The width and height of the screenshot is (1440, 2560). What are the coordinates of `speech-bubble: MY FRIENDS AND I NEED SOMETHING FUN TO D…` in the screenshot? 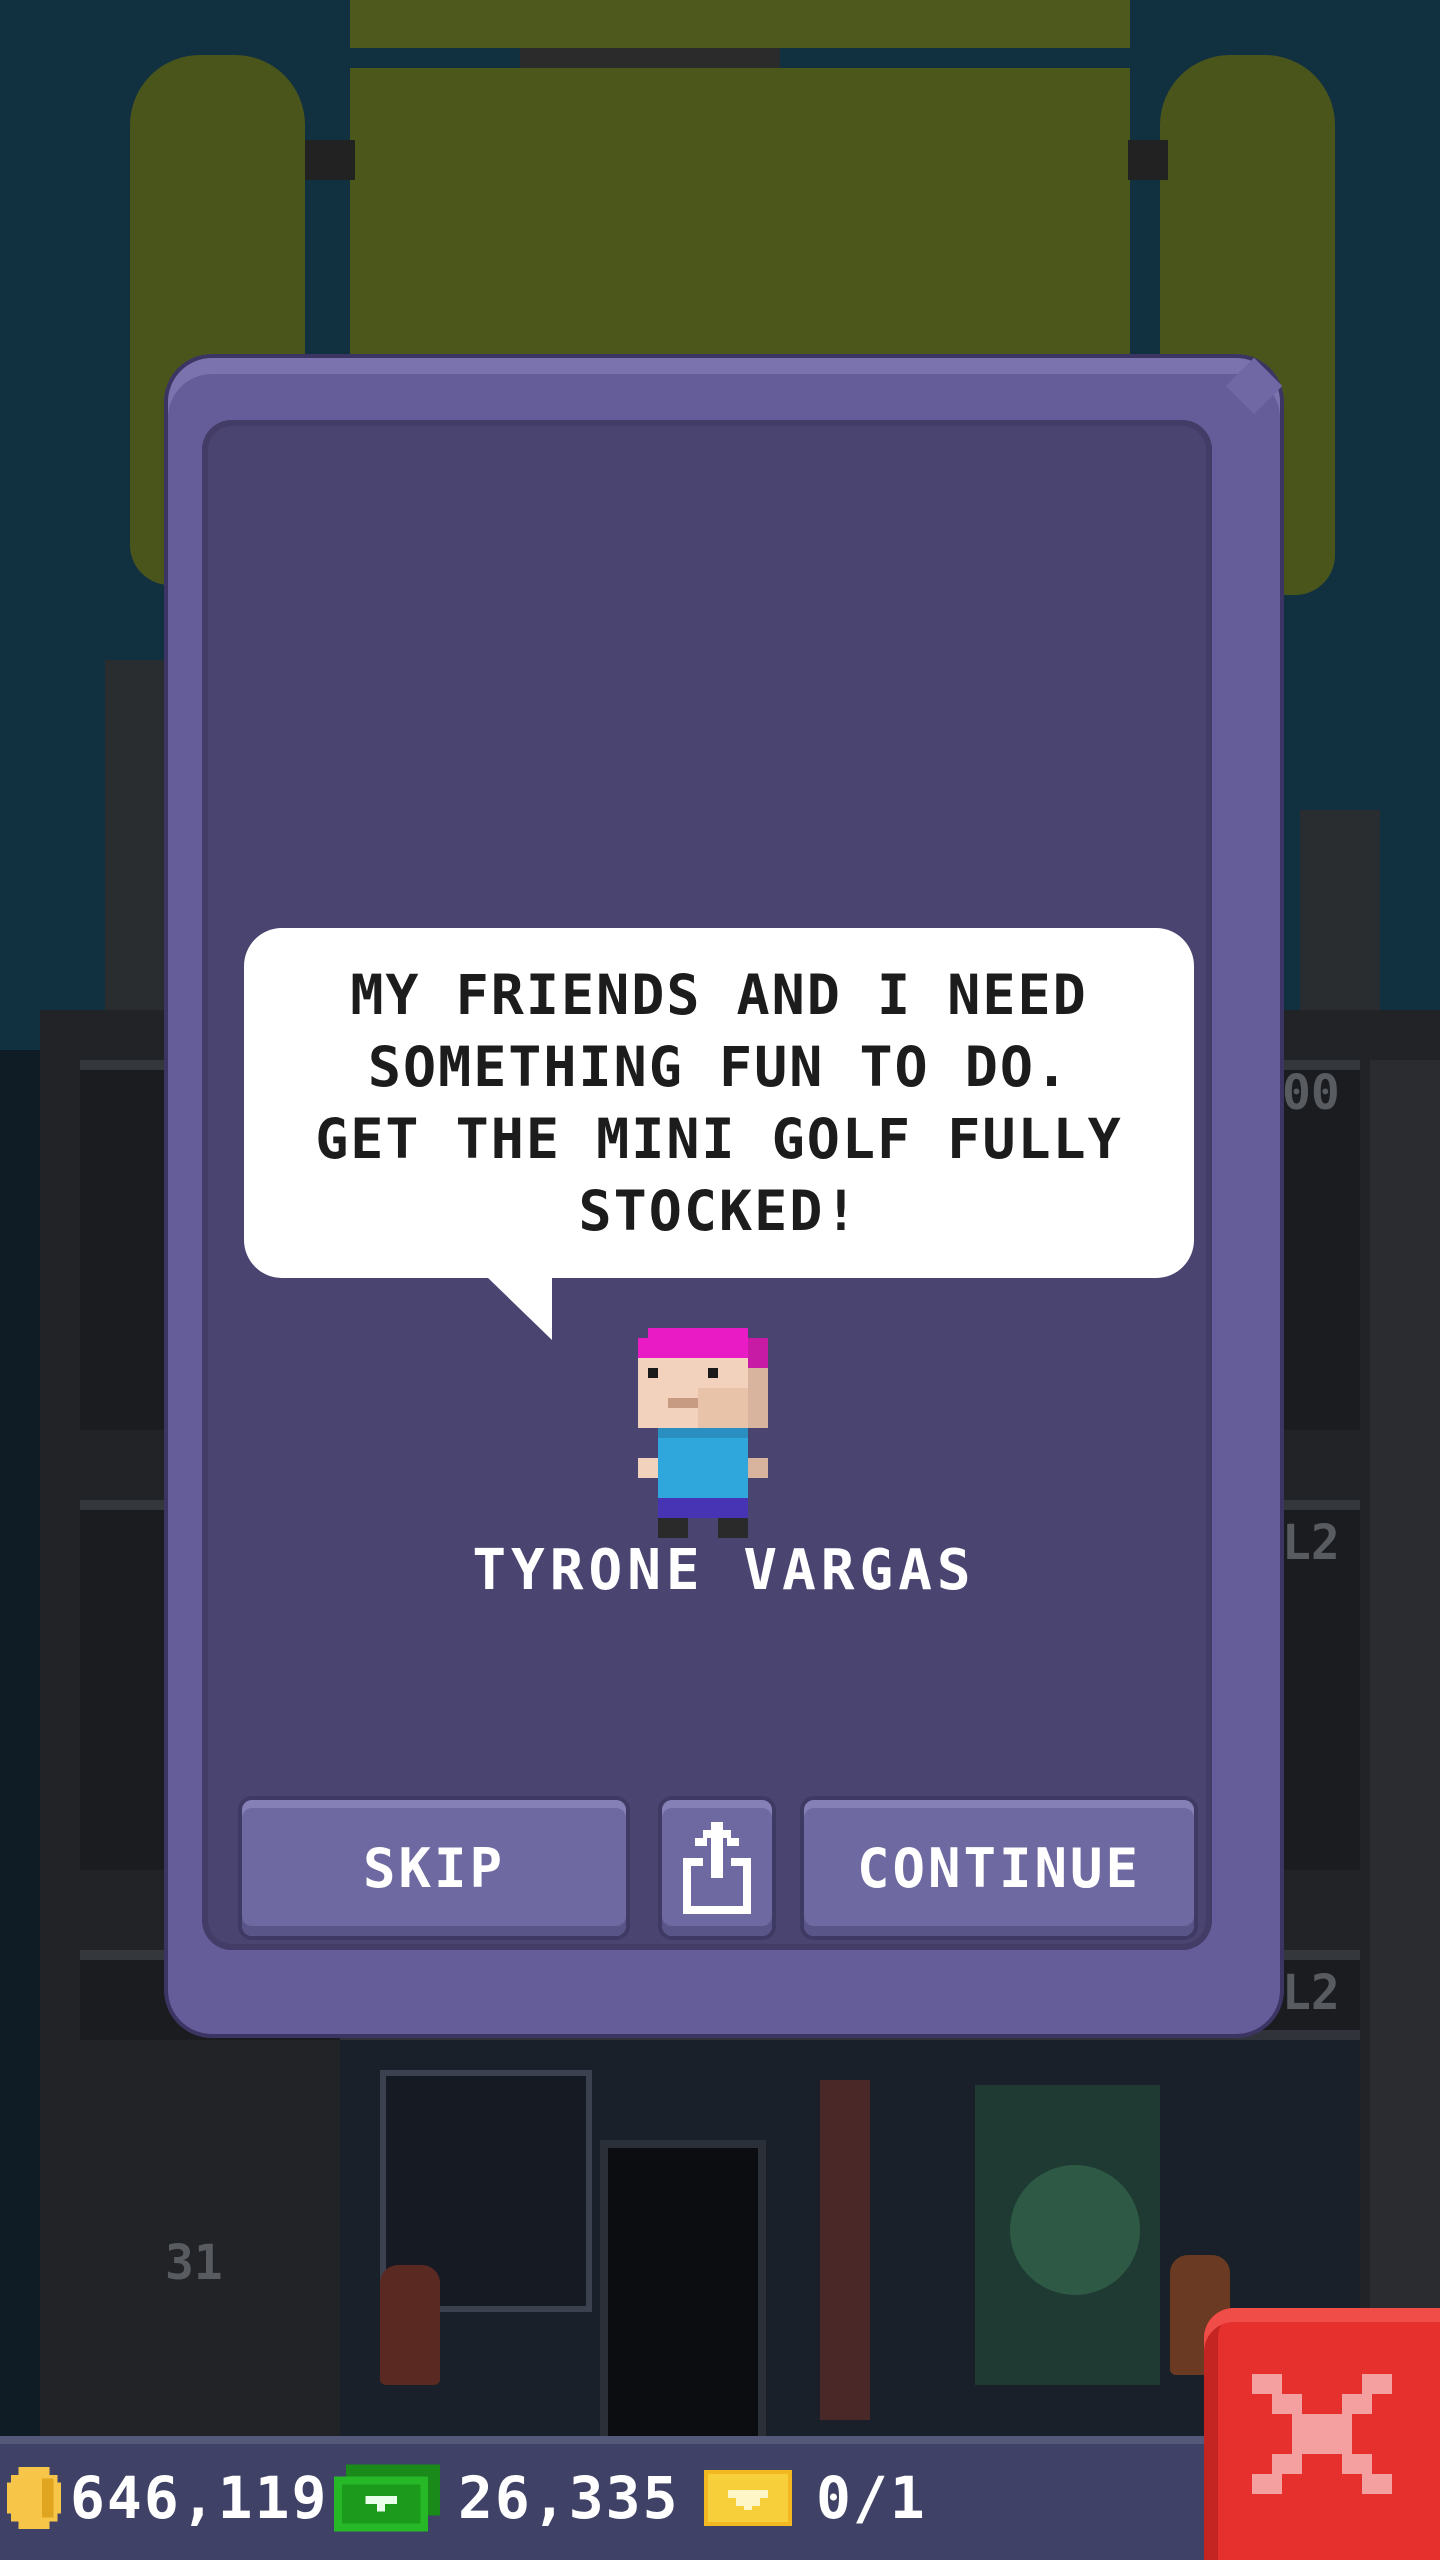 It's located at (719, 1103).